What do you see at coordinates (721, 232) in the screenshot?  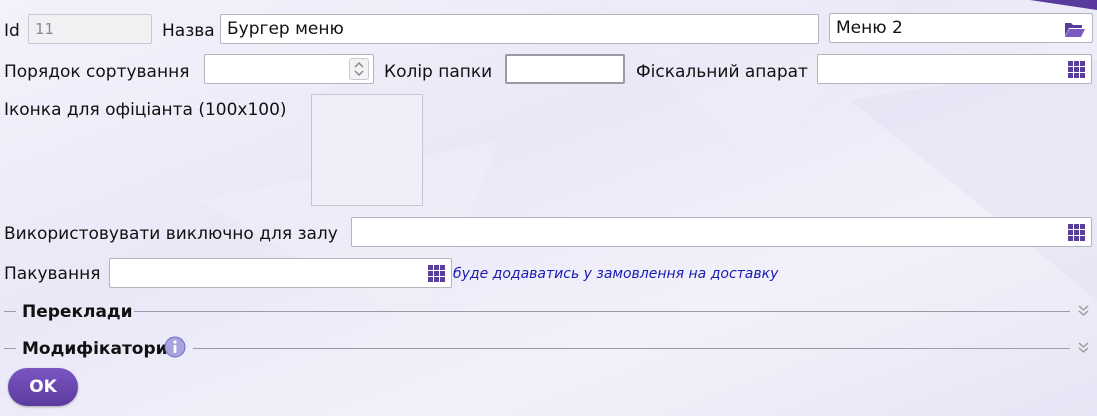 I see `hall-select` at bounding box center [721, 232].